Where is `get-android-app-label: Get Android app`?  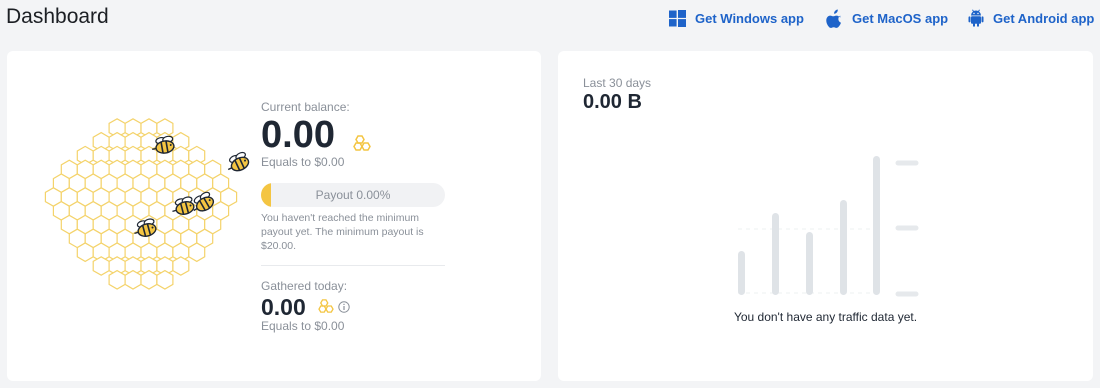
get-android-app-label: Get Android app is located at coordinates (1044, 18).